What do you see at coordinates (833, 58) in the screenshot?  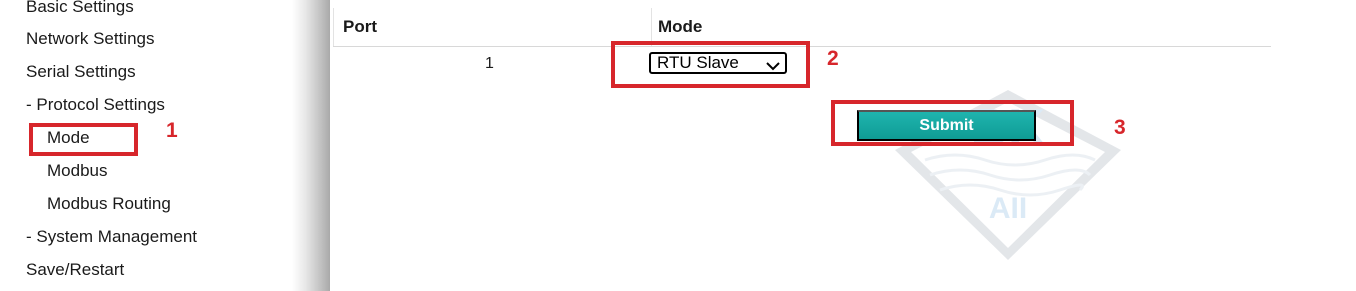 I see `annotation-number-2: 2` at bounding box center [833, 58].